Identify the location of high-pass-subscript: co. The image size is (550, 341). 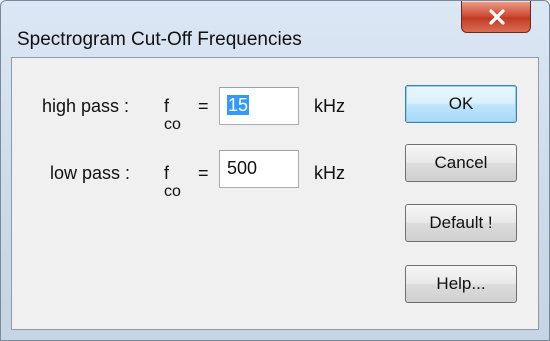
(172, 124).